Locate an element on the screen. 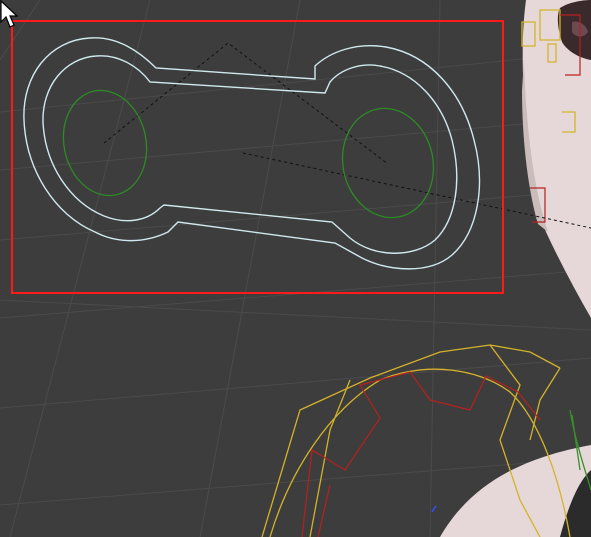  arrow-cursor-icon is located at coordinates (9, 14).